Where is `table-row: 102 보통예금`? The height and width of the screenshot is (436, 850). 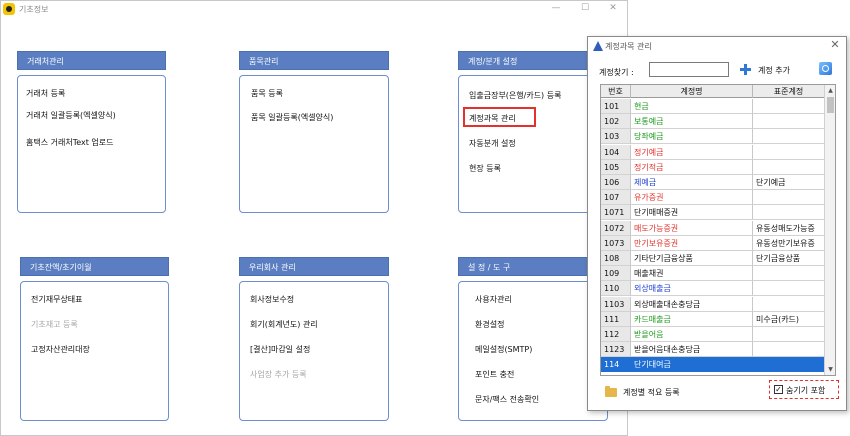
table-row: 102 보통예금 is located at coordinates (713, 122).